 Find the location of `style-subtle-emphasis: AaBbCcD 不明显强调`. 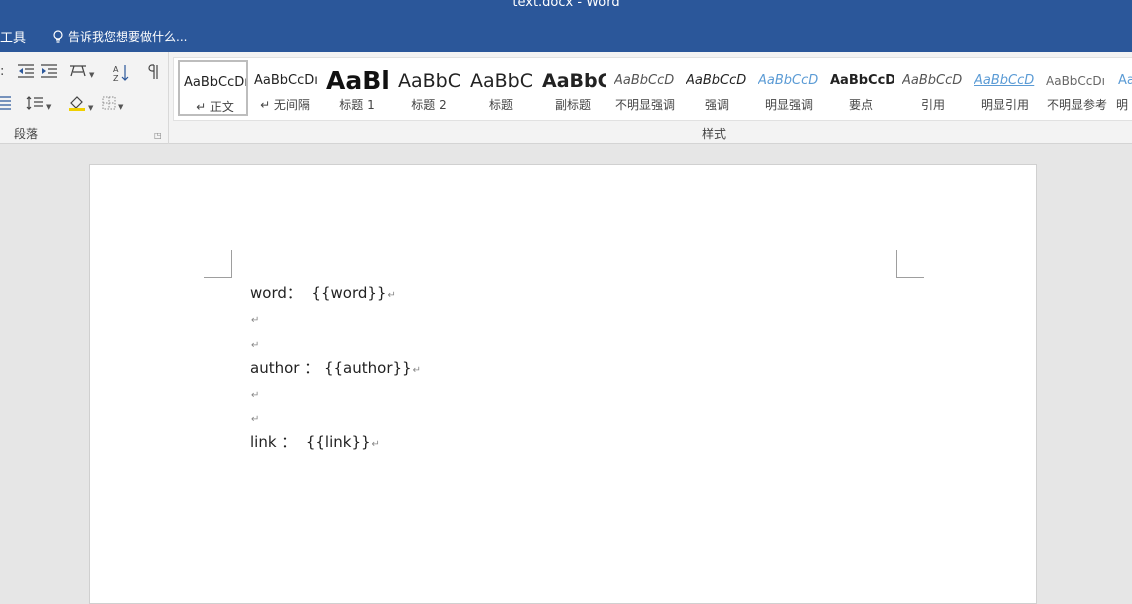

style-subtle-emphasis: AaBbCcD 不明显强调 is located at coordinates (645, 88).